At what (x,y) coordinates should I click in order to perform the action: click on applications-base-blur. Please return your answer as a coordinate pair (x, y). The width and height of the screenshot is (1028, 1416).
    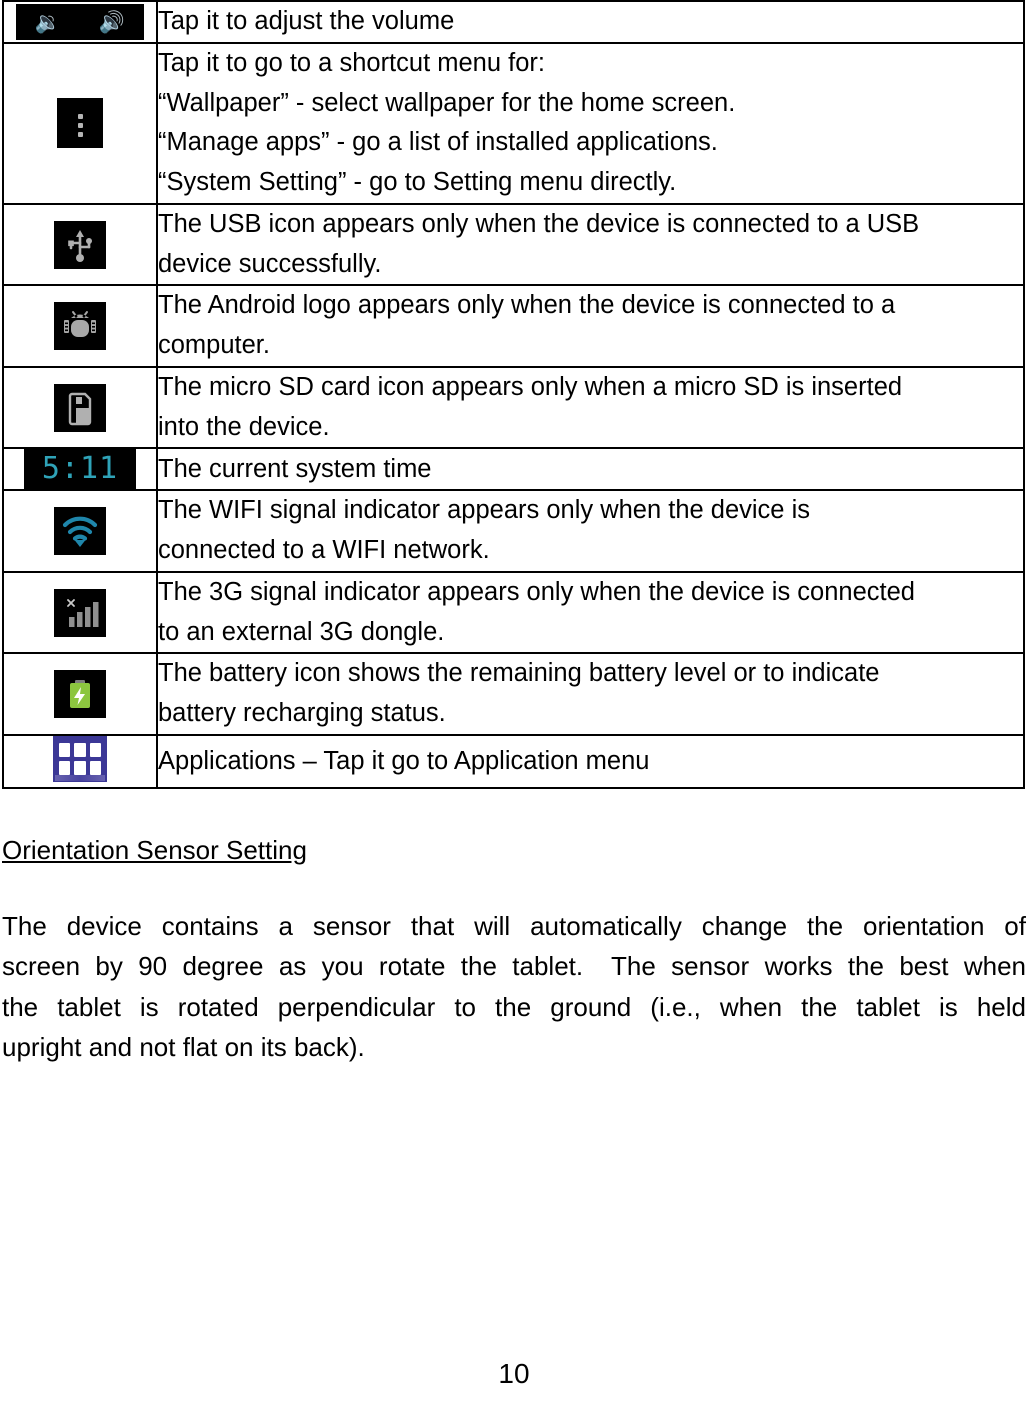
    Looking at the image, I should click on (80, 778).